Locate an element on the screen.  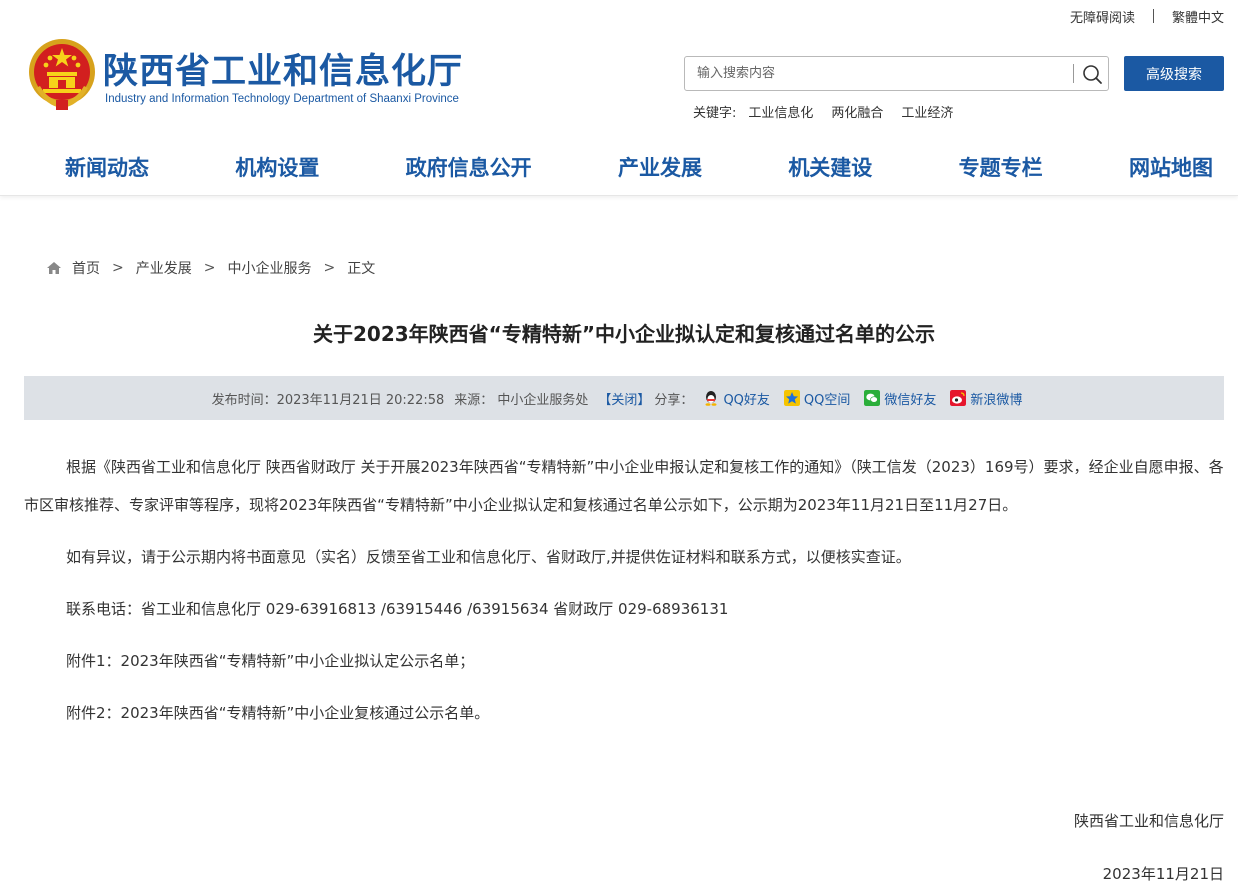
search-divider is located at coordinates (1073, 73).